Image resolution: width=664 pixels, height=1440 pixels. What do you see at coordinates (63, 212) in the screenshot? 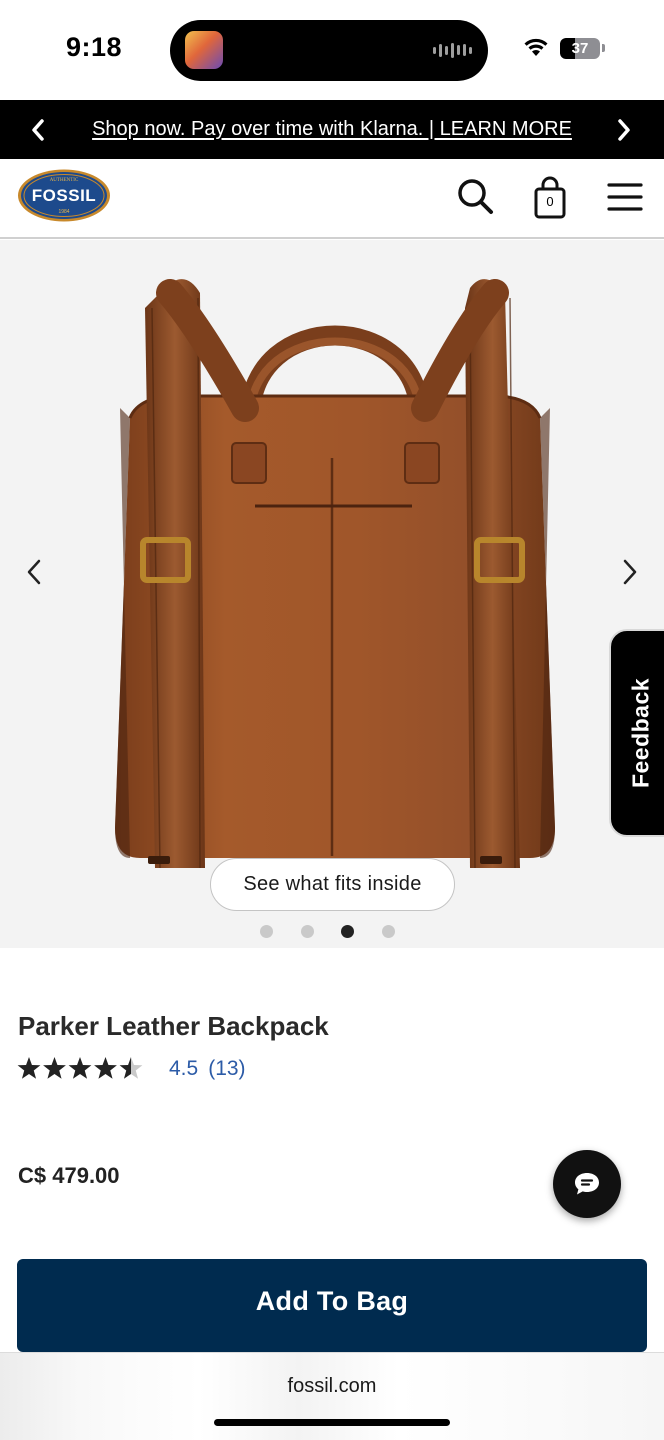
I see `logo-bottom-text: 1984` at bounding box center [63, 212].